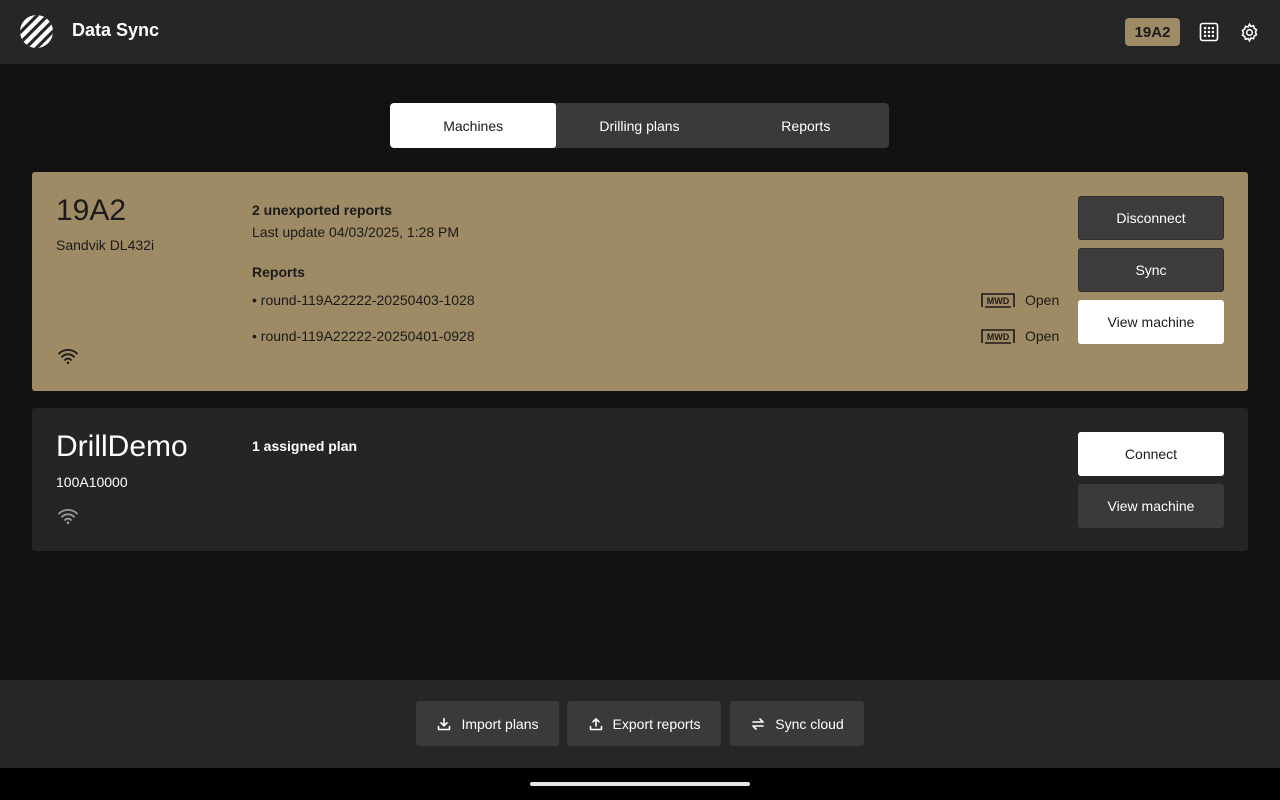 This screenshot has height=800, width=1280. What do you see at coordinates (809, 723) in the screenshot?
I see `sync-cloud-label: Sync cloud` at bounding box center [809, 723].